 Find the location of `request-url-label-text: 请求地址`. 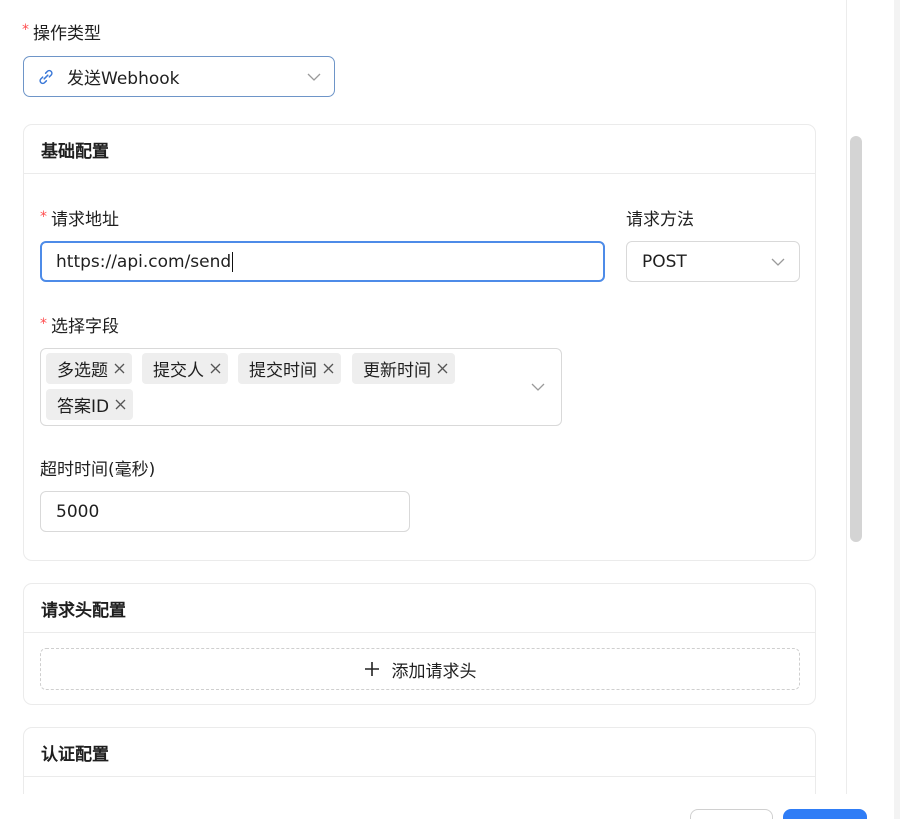

request-url-label-text: 请求地址 is located at coordinates (85, 220).